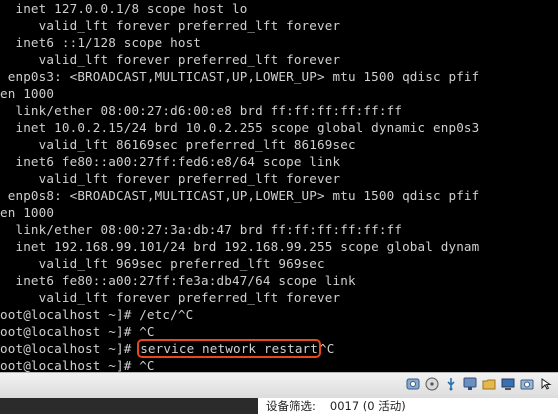 Image resolution: width=558 pixels, height=414 pixels. I want to click on screen-capture-icon, so click(527, 384).